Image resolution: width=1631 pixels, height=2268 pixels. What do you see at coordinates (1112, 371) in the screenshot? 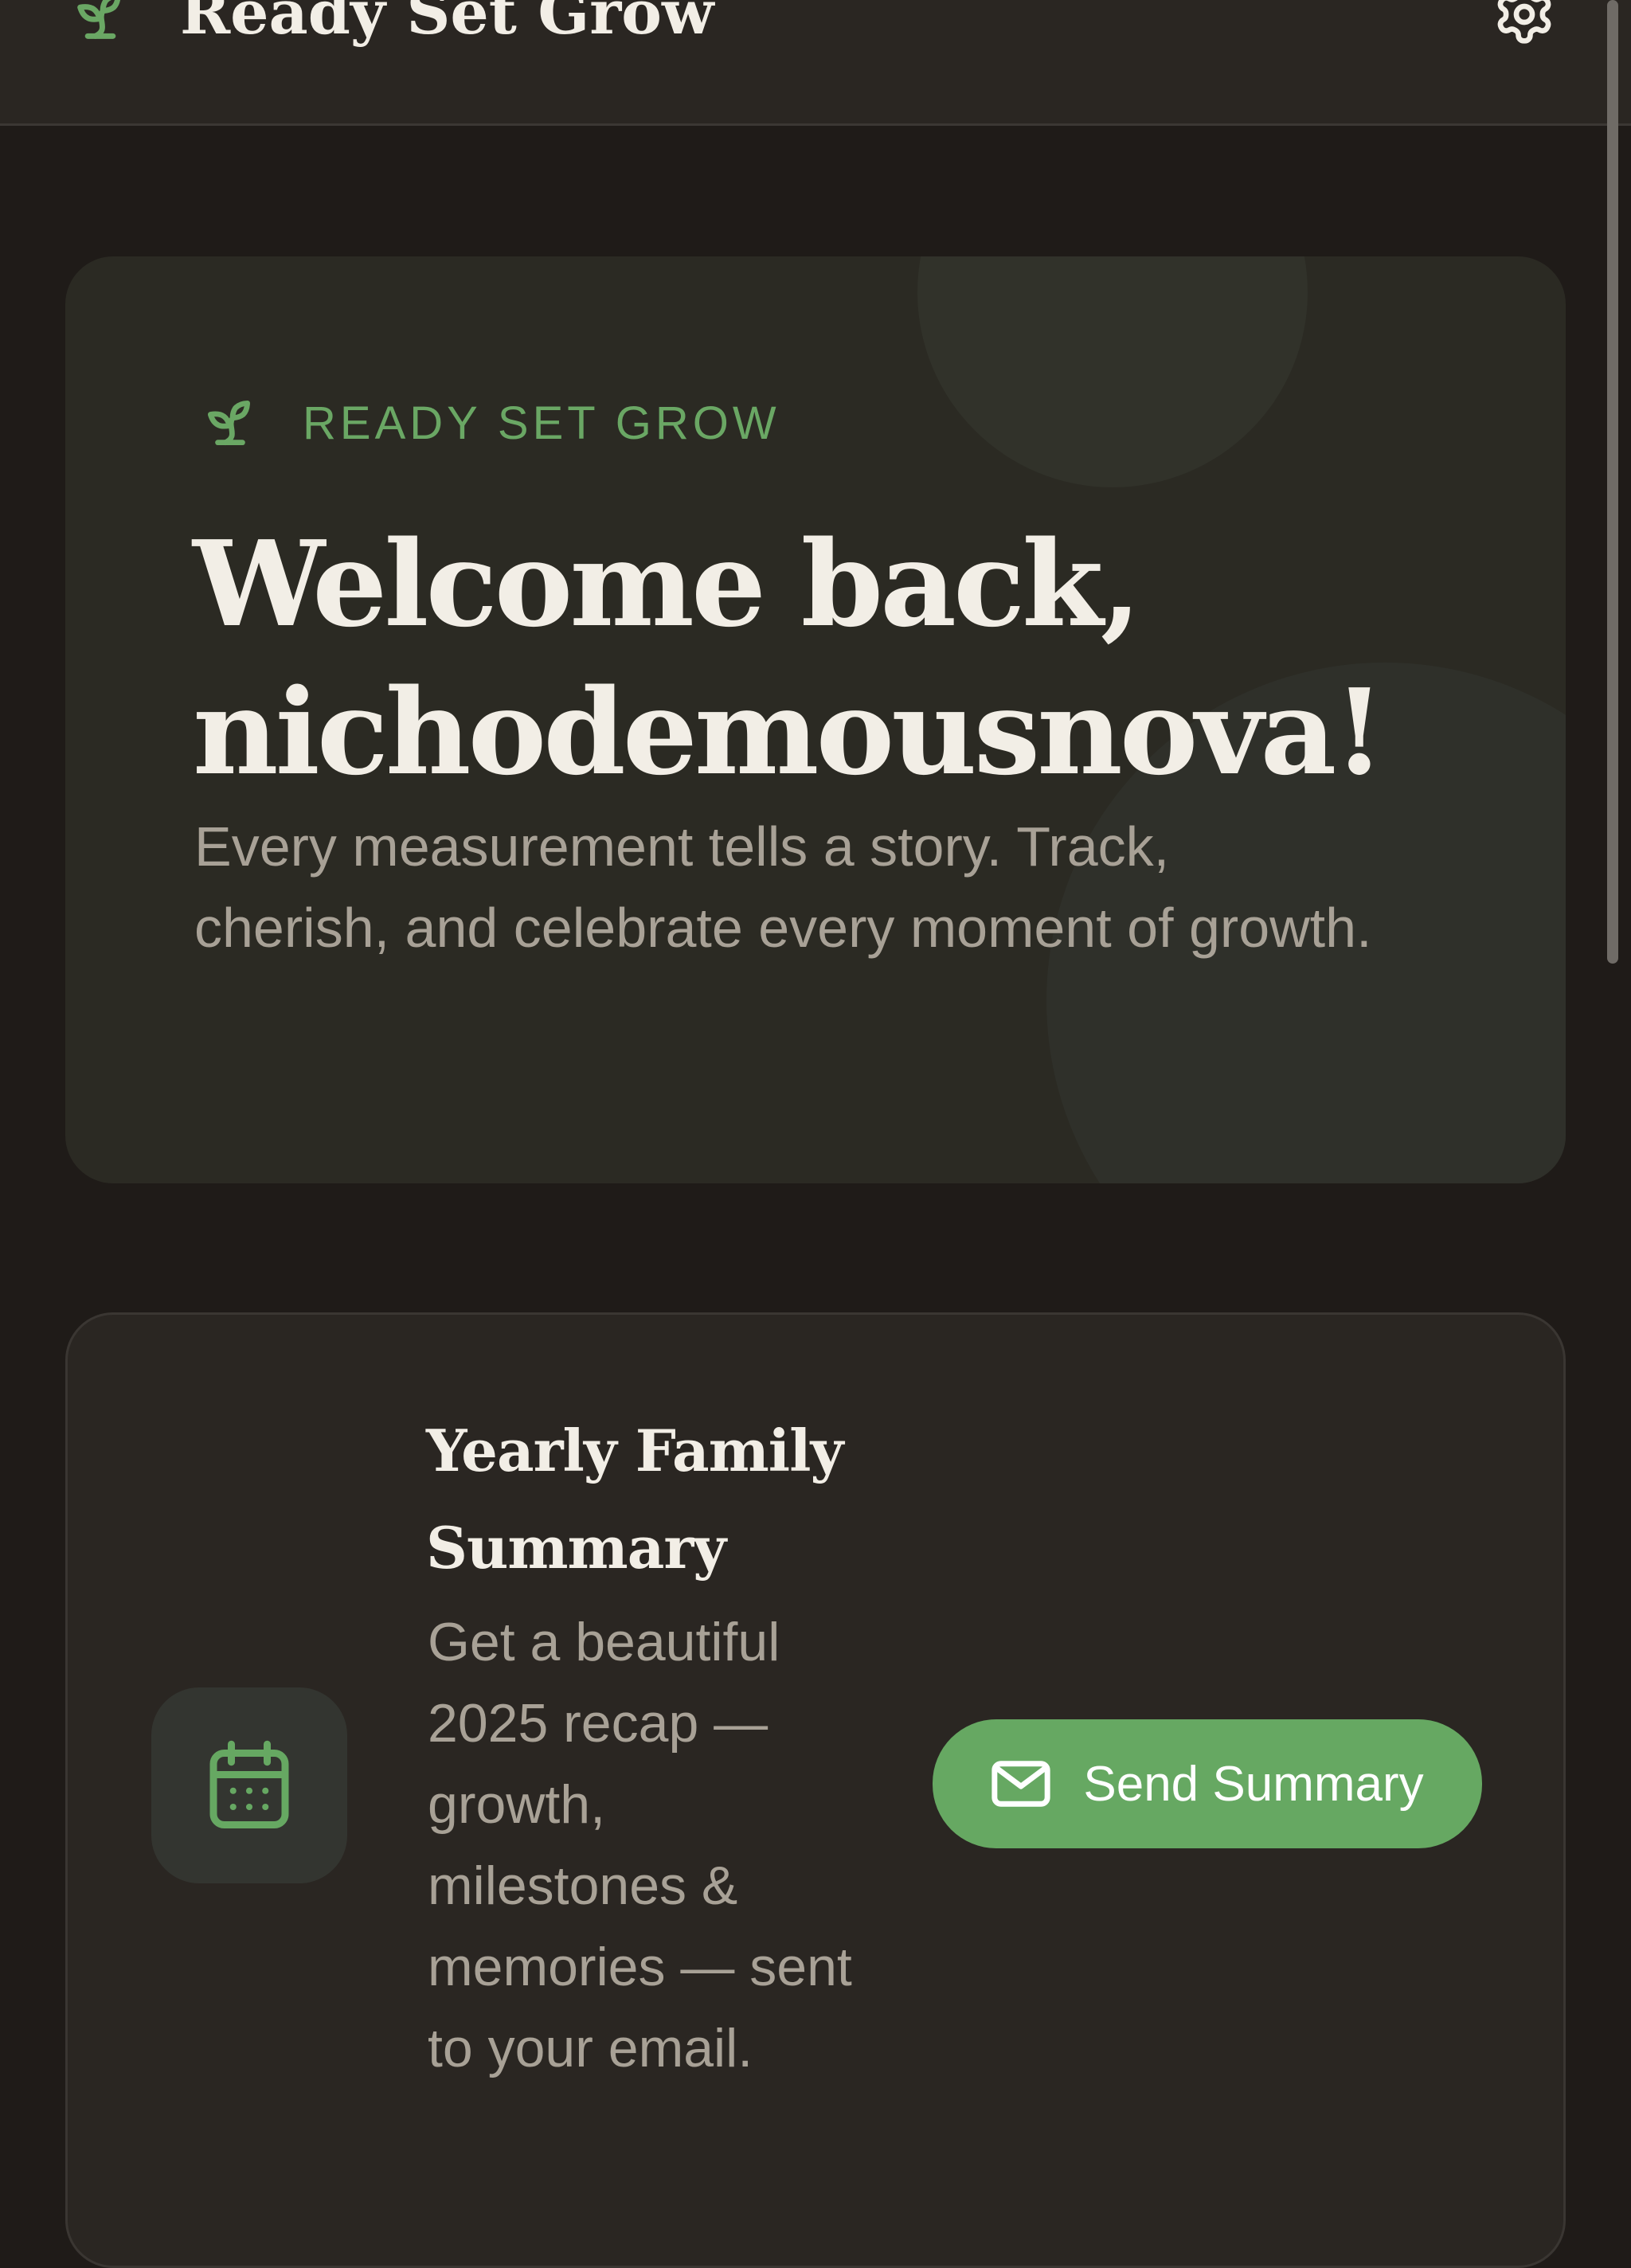
I see `decorative-circle` at bounding box center [1112, 371].